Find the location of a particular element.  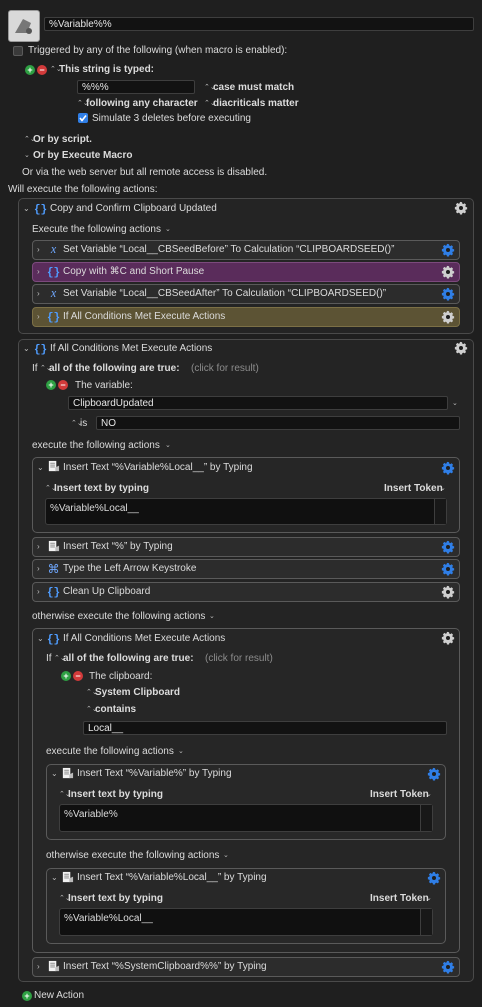

group3-title: If All Conditions Met Execute Actions is located at coordinates (144, 639).